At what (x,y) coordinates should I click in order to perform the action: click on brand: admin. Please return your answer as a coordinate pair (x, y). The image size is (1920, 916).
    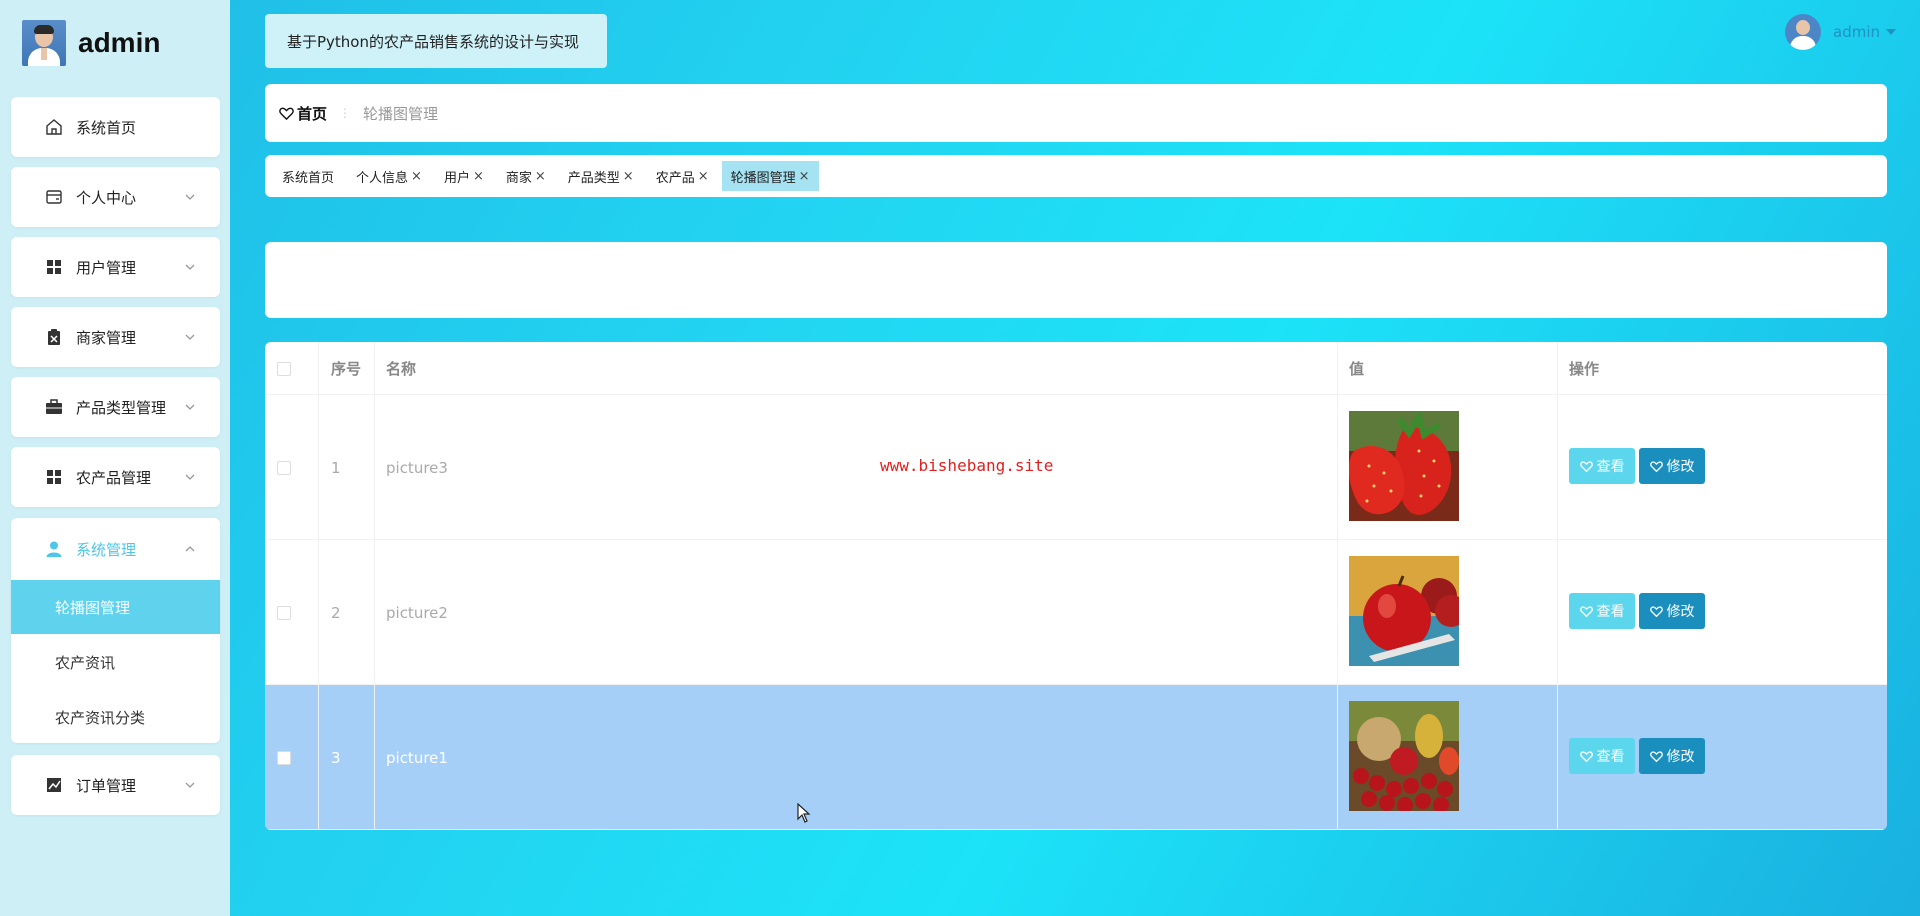
    Looking at the image, I should click on (91, 43).